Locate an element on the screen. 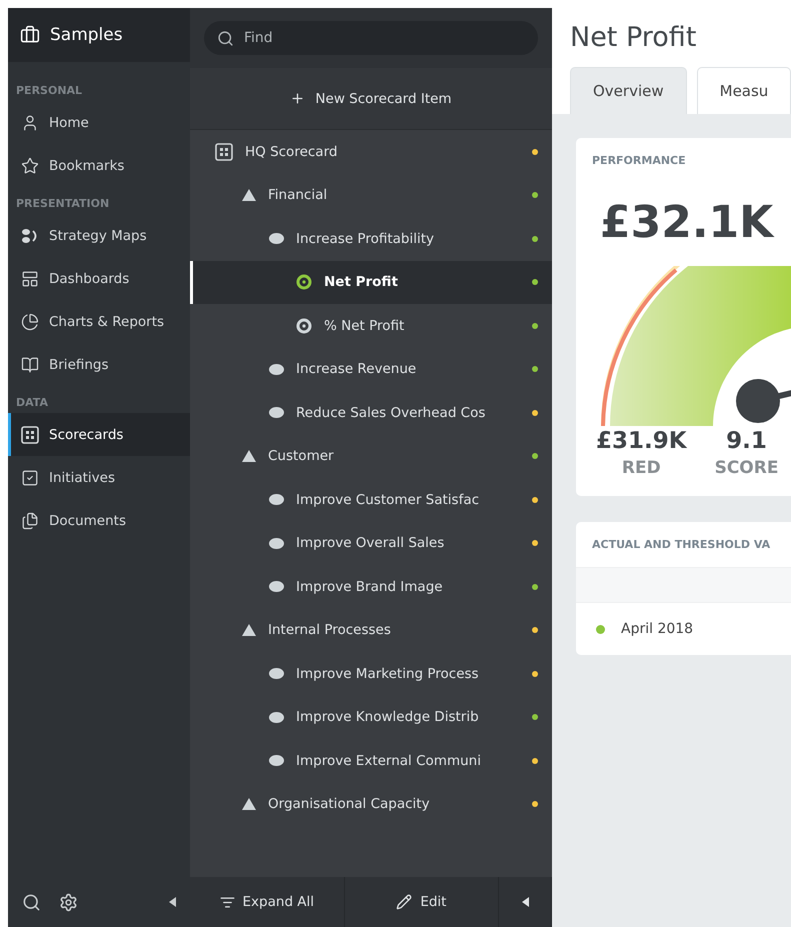 The width and height of the screenshot is (791, 927). stat-label: RED is located at coordinates (641, 468).